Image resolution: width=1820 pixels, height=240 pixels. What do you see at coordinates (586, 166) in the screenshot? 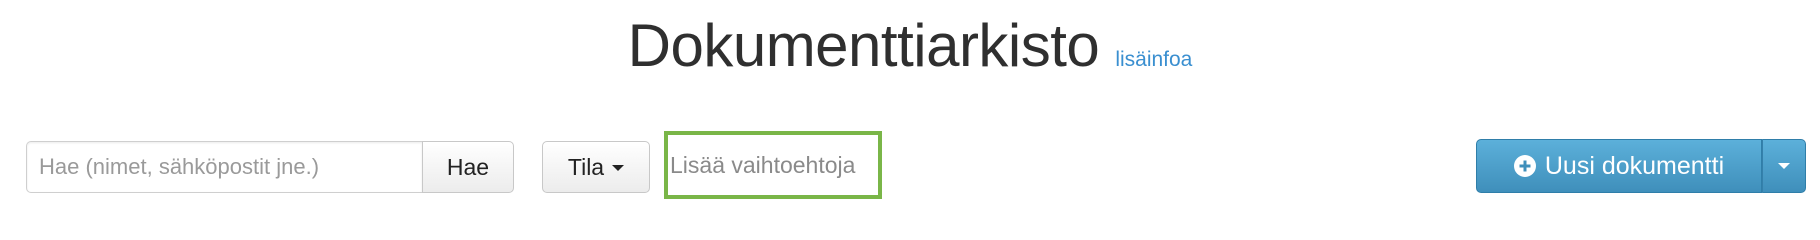
I see `status-filter-label: Tila` at bounding box center [586, 166].